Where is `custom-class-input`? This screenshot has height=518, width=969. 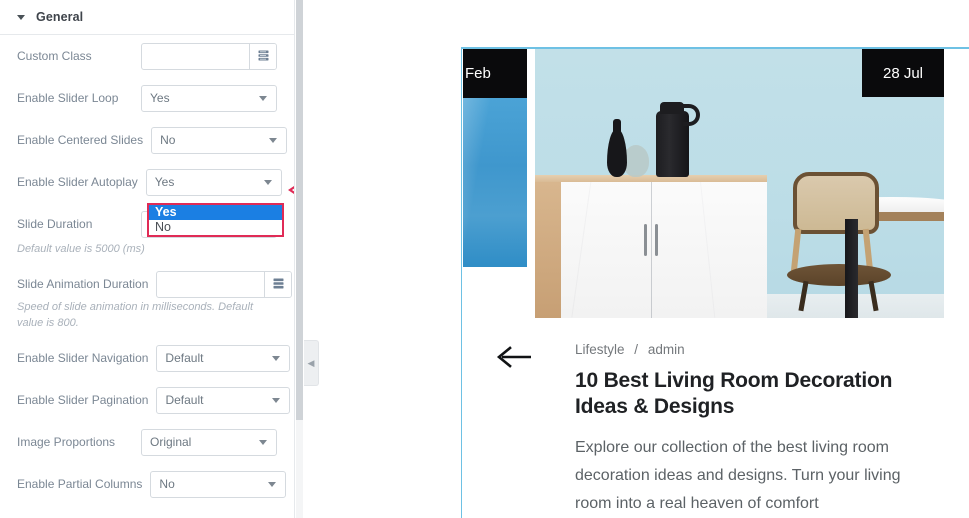 custom-class-input is located at coordinates (195, 56).